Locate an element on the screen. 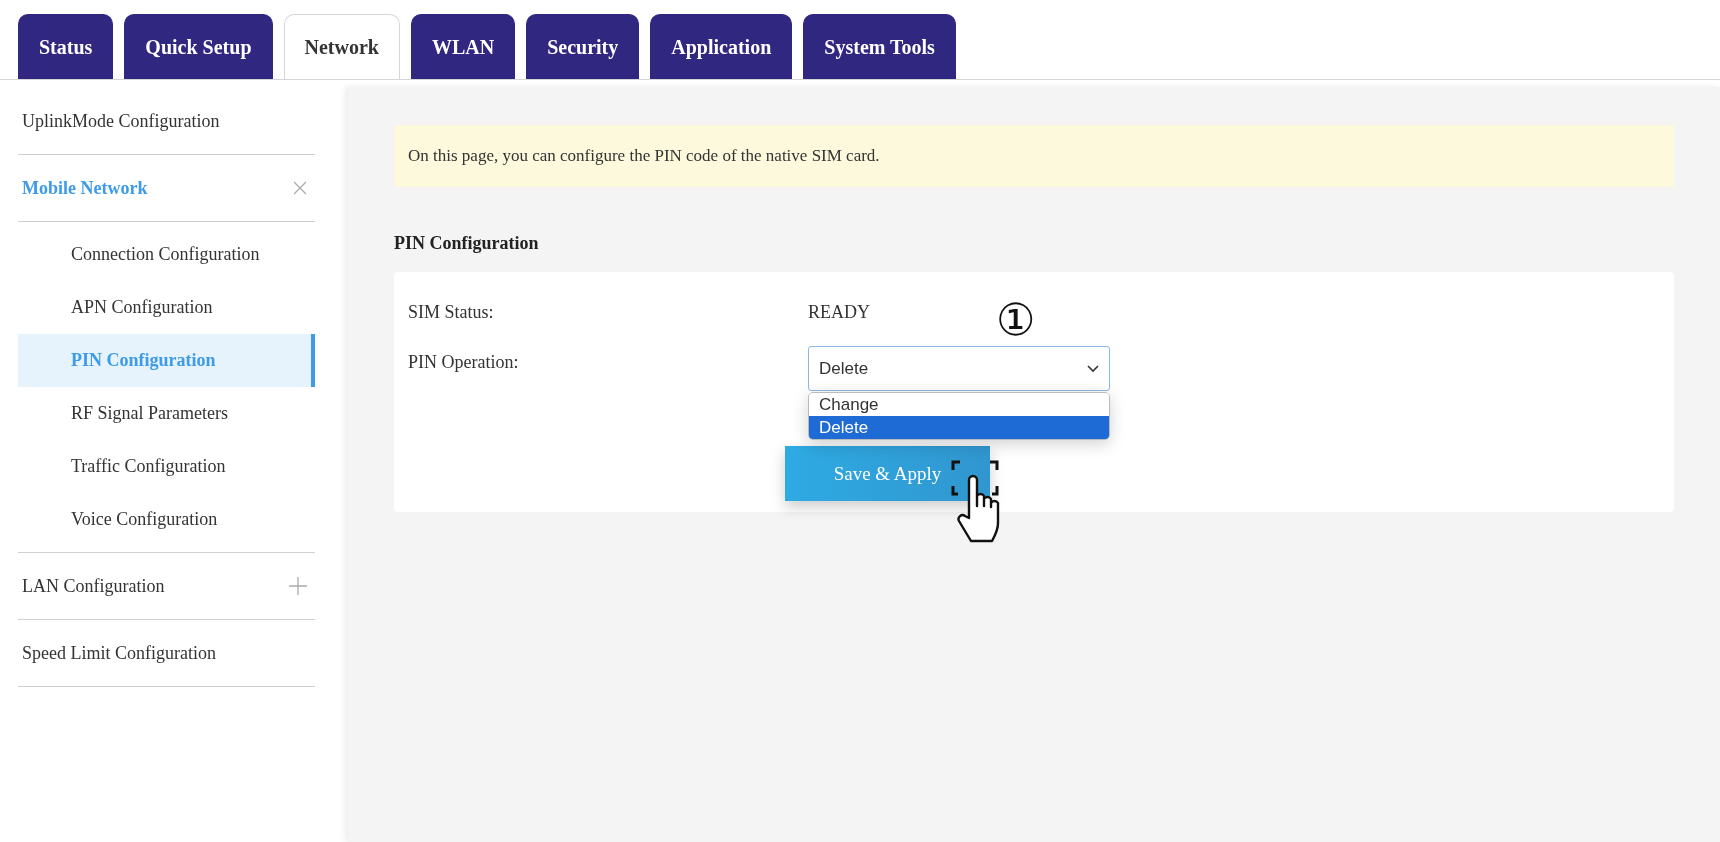  nav-tab: Security is located at coordinates (583, 46).